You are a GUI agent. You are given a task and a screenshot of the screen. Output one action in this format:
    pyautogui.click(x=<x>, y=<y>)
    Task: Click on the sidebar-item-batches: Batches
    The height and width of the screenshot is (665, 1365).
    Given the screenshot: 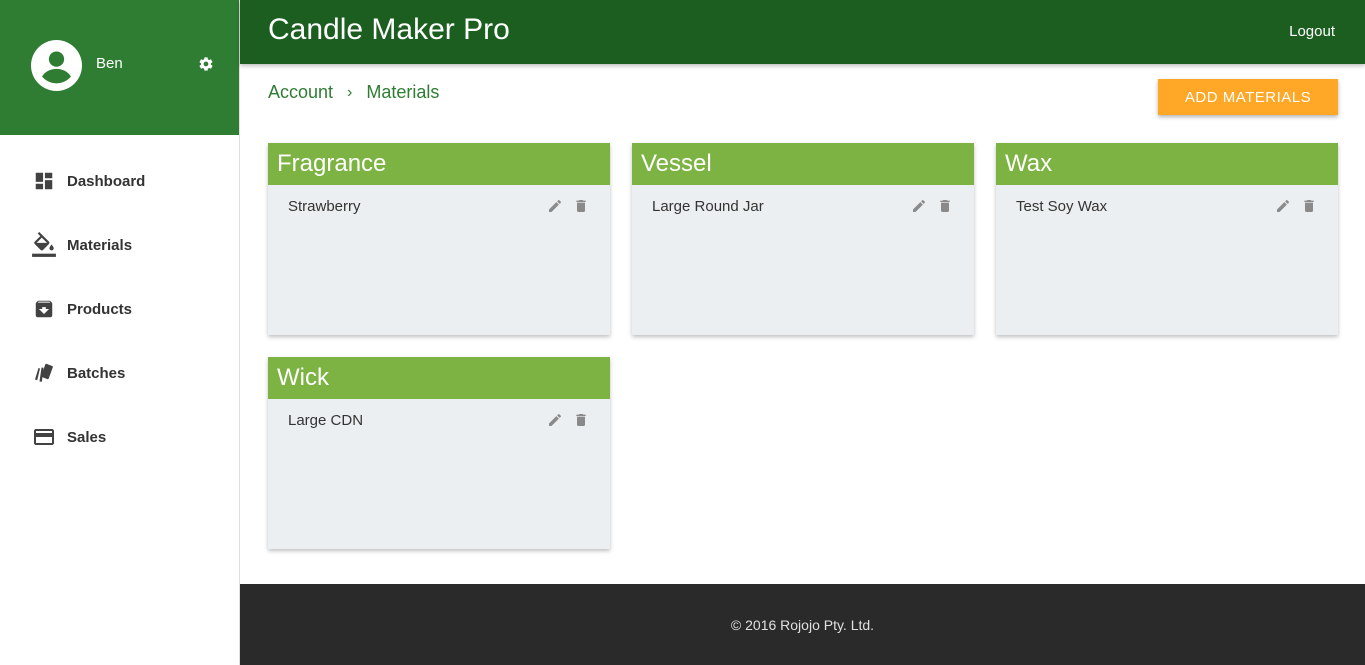 What is the action you would take?
    pyautogui.click(x=119, y=373)
    